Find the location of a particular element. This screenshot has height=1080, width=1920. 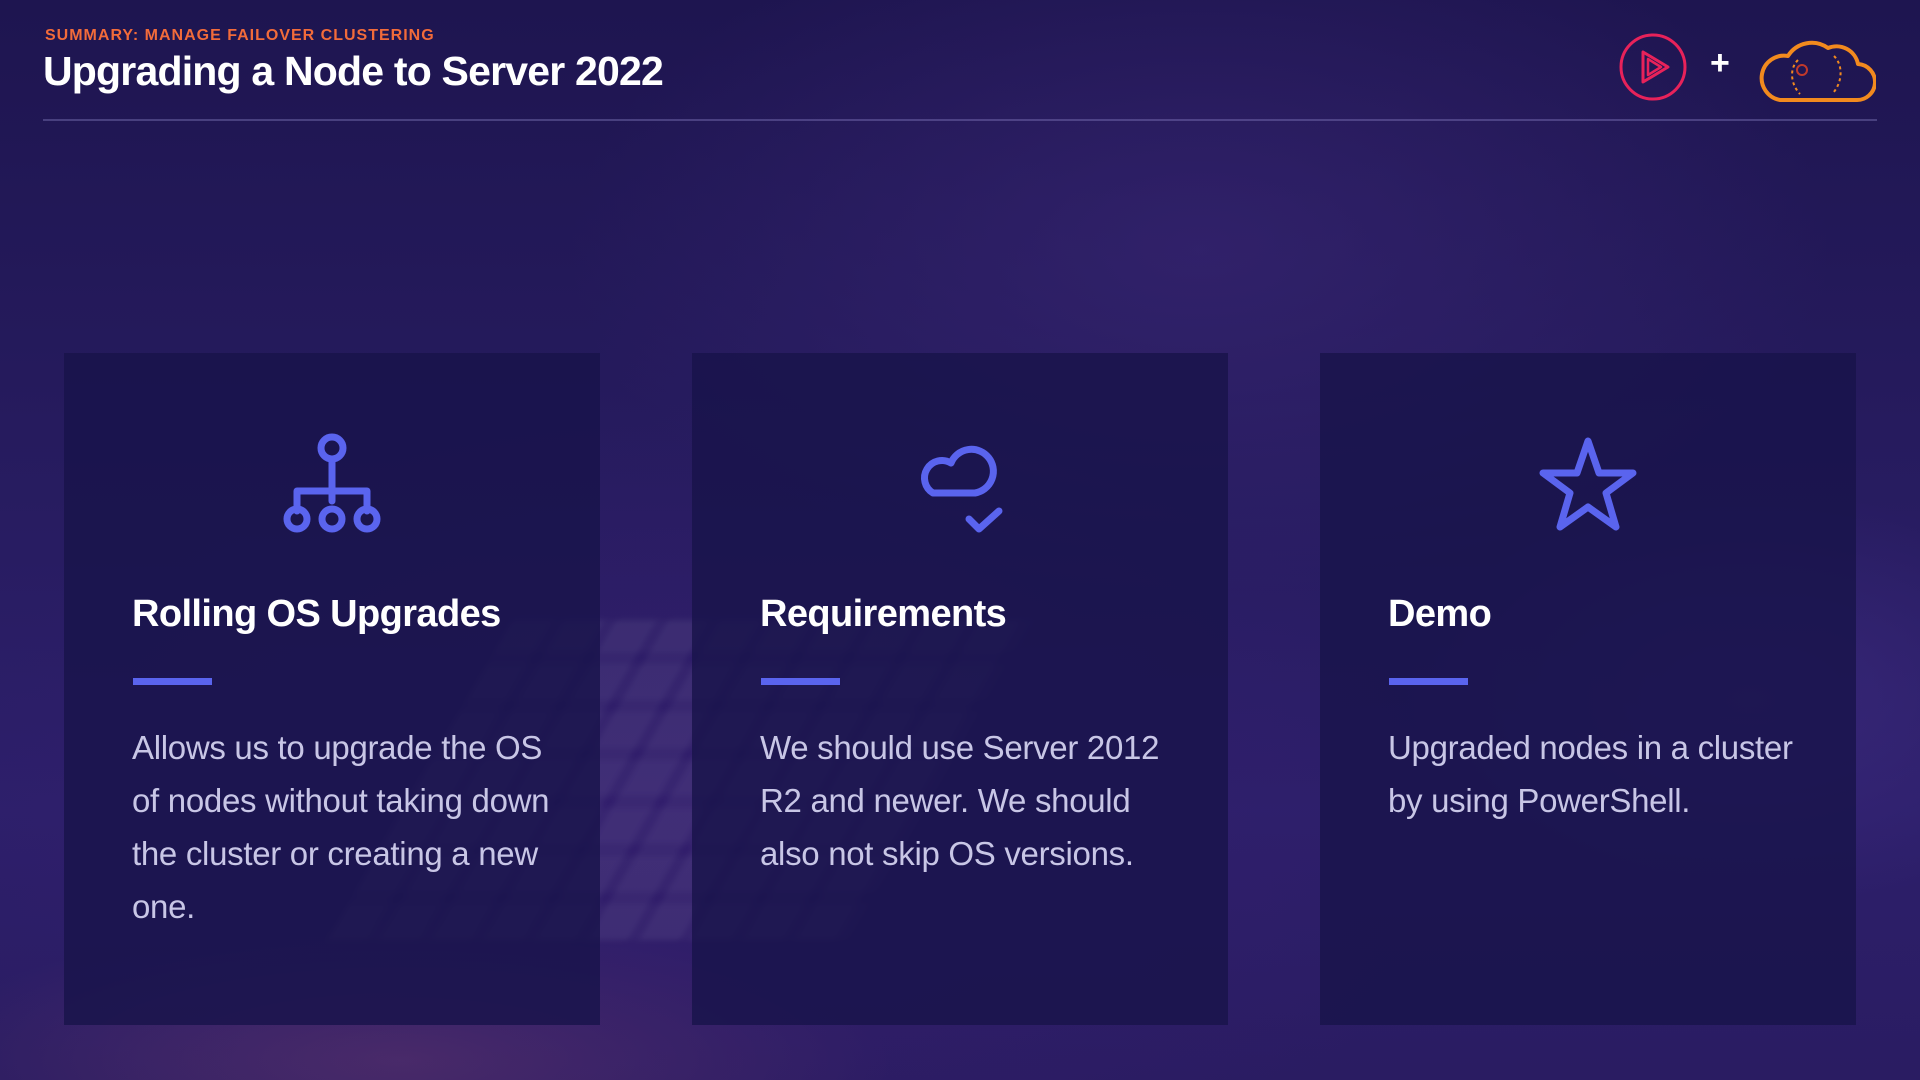

slide-title: Upgrading a Node to Server 2022 is located at coordinates (353, 71).